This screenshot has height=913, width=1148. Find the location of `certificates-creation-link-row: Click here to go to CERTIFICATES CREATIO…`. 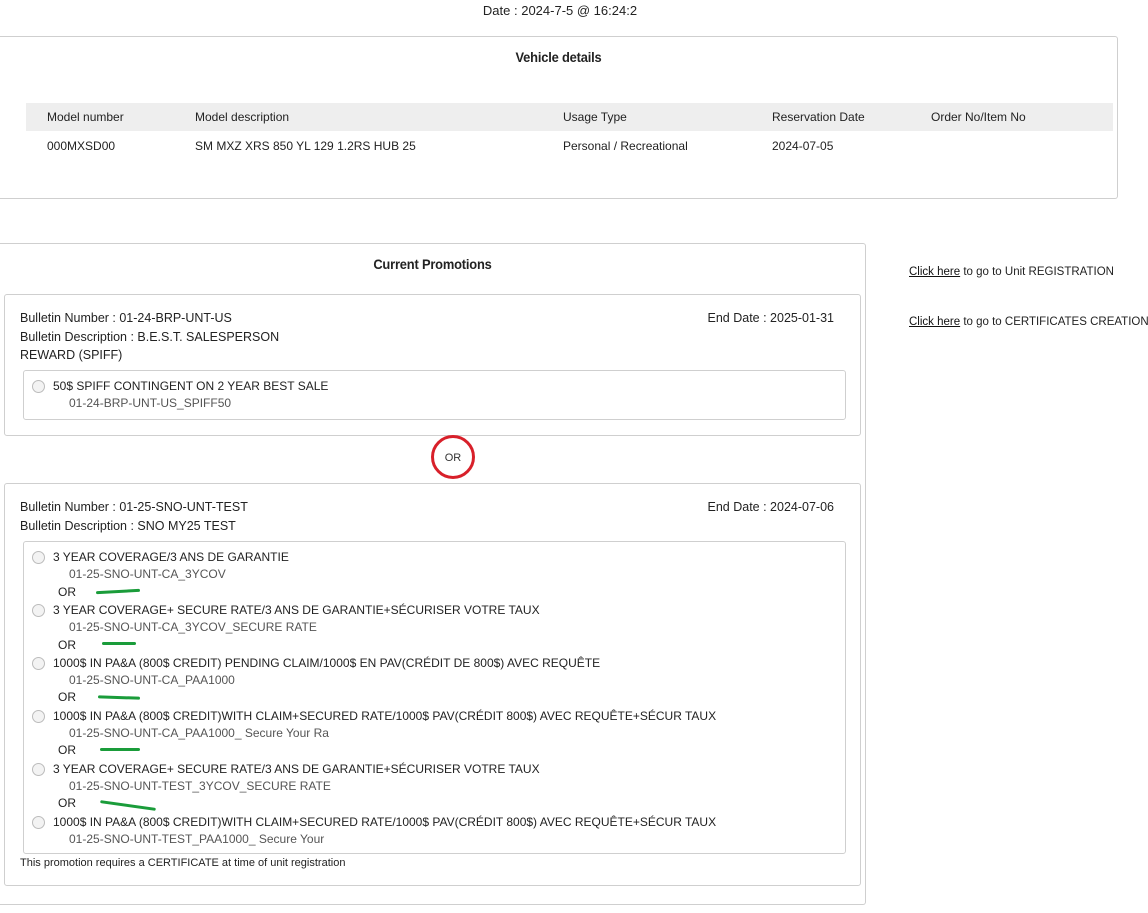

certificates-creation-link-row: Click here to go to CERTIFICATES CREATIO… is located at coordinates (1028, 322).